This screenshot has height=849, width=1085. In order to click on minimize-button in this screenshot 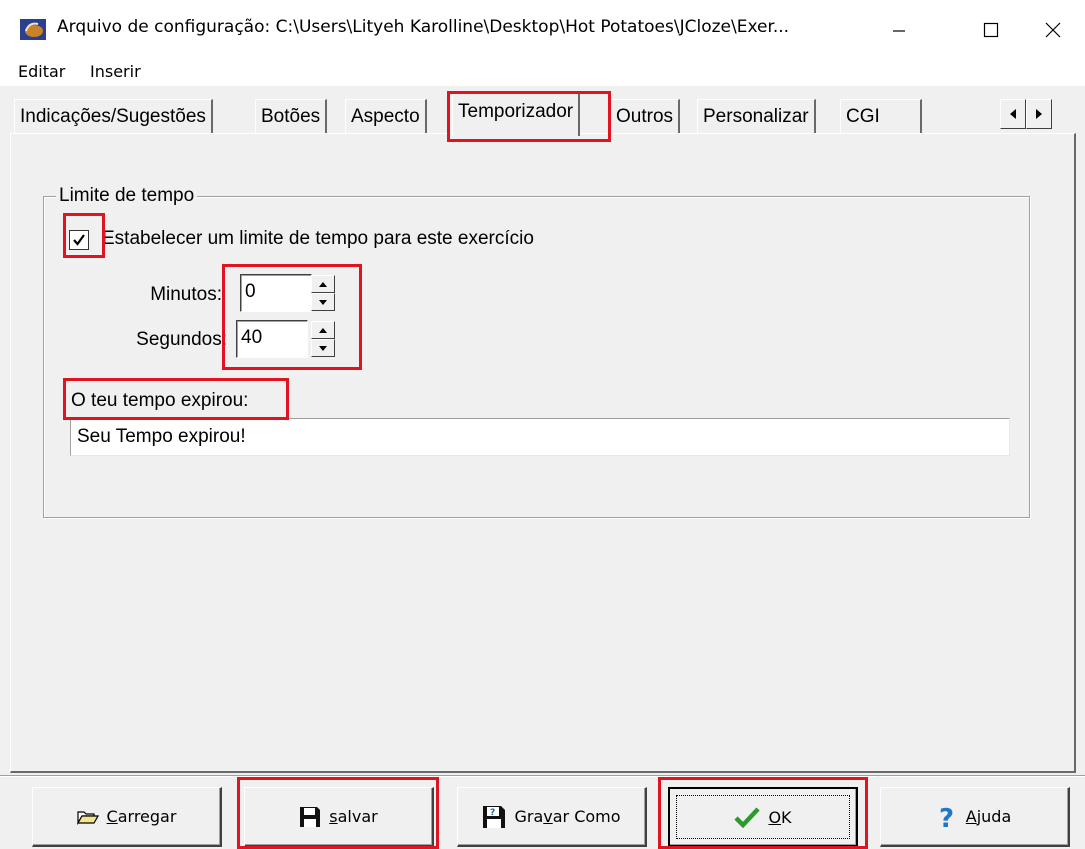, I will do `click(899, 30)`.